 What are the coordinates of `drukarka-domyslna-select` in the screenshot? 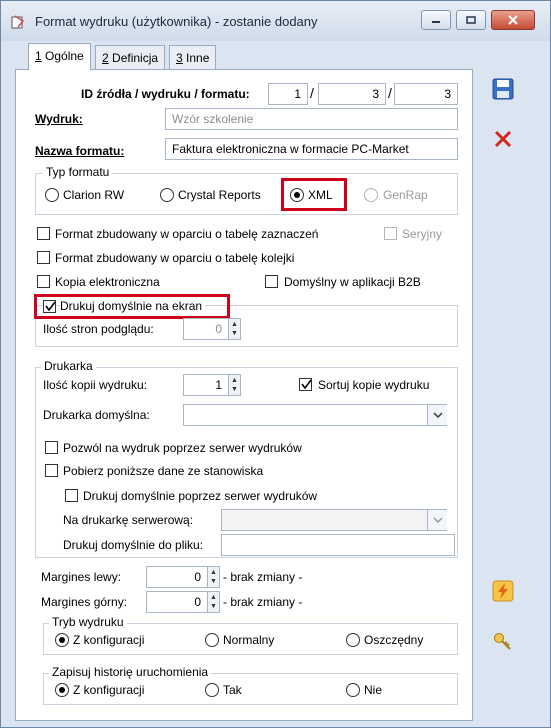 It's located at (315, 415).